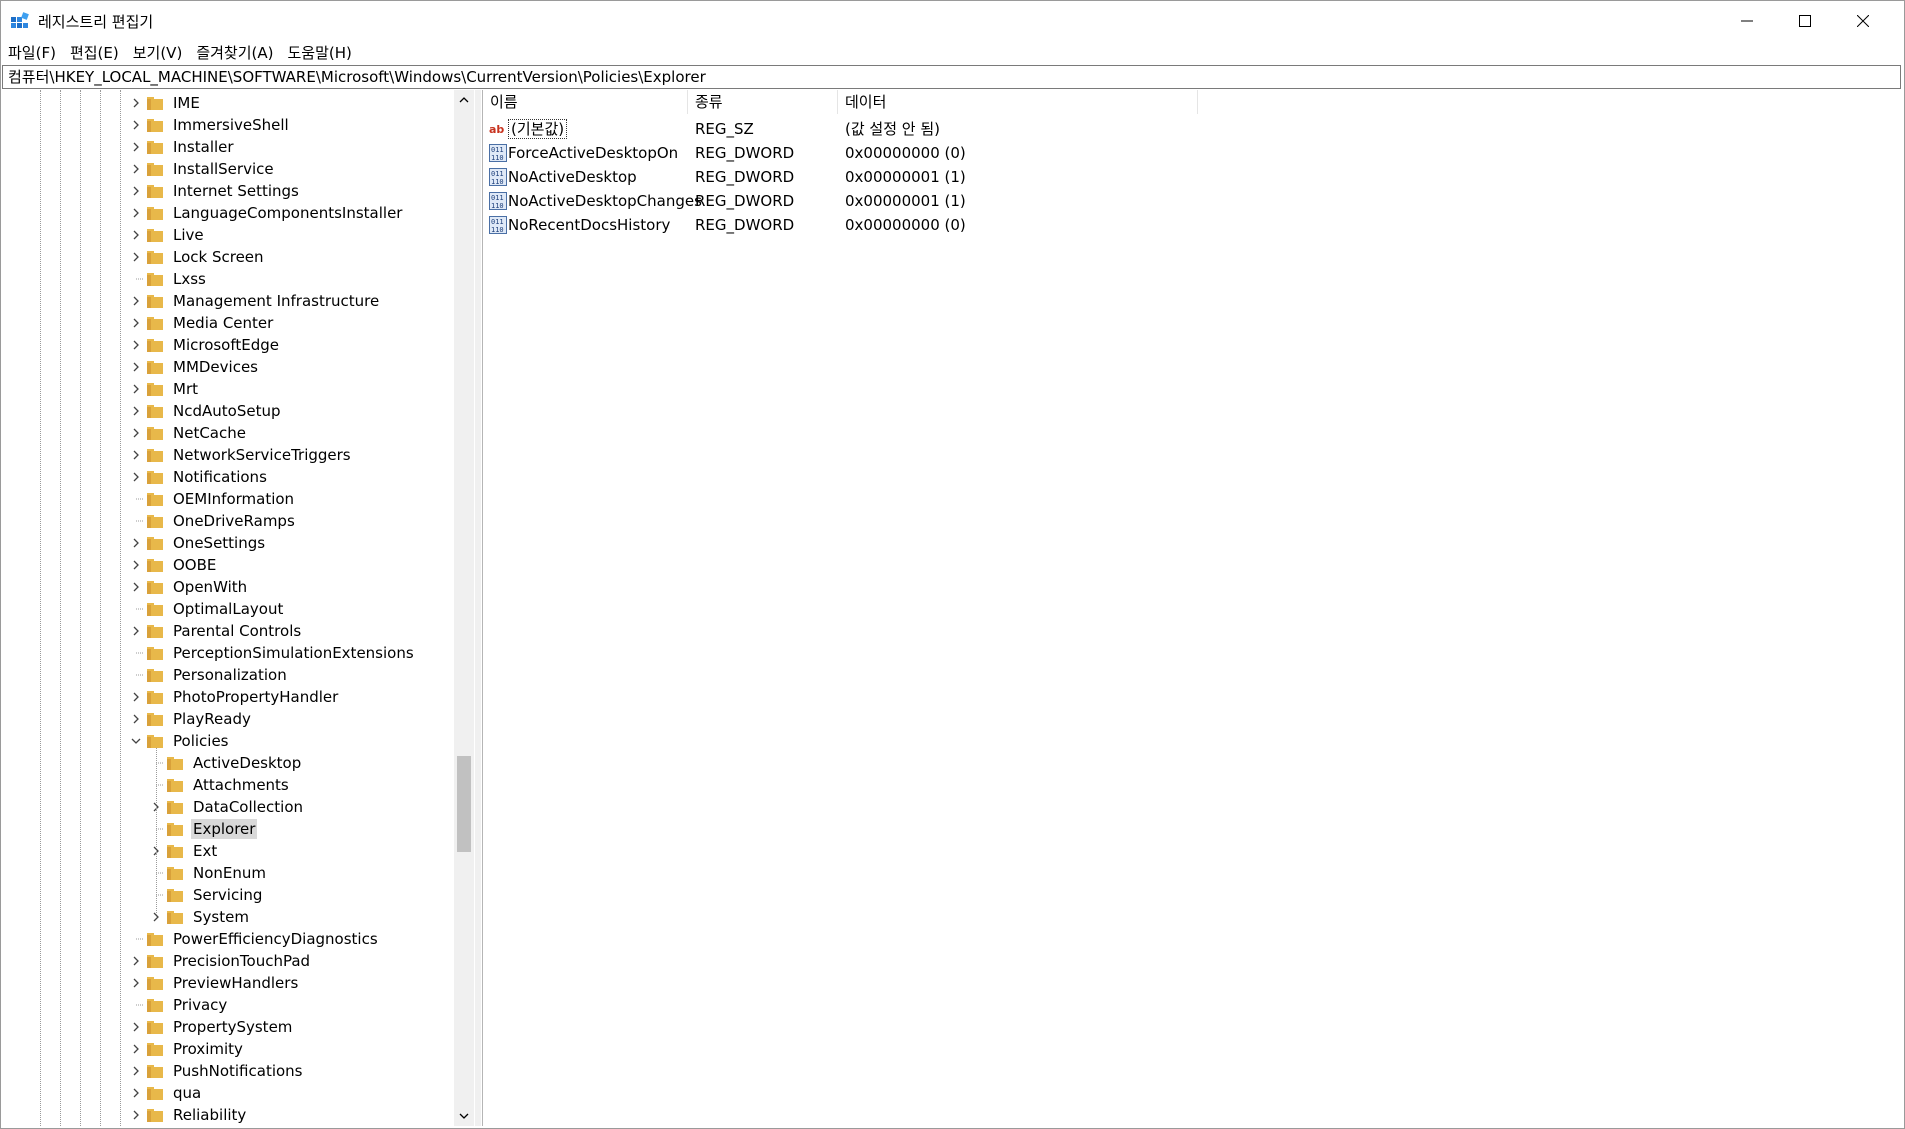  I want to click on menu-view: 보기(V), so click(158, 53).